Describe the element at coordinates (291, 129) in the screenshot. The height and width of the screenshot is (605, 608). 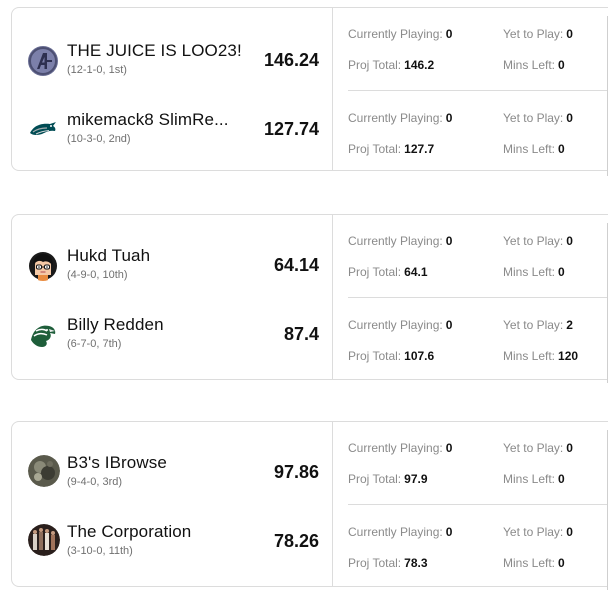
I see `team-score: 127.74` at that location.